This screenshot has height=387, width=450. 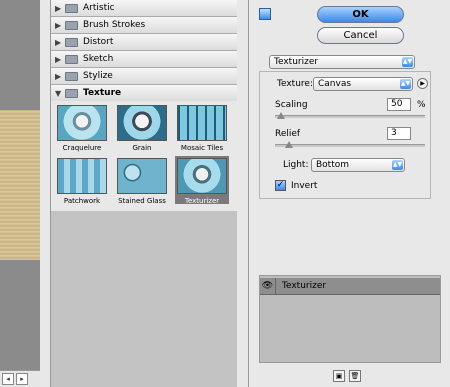 I want to click on layer-name: Texturizer, so click(x=304, y=286).